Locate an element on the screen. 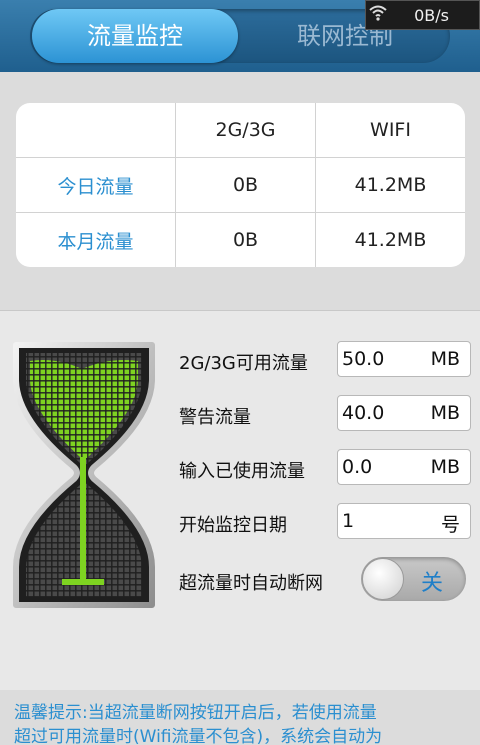 The image size is (480, 745). wifi-icon is located at coordinates (378, 15).